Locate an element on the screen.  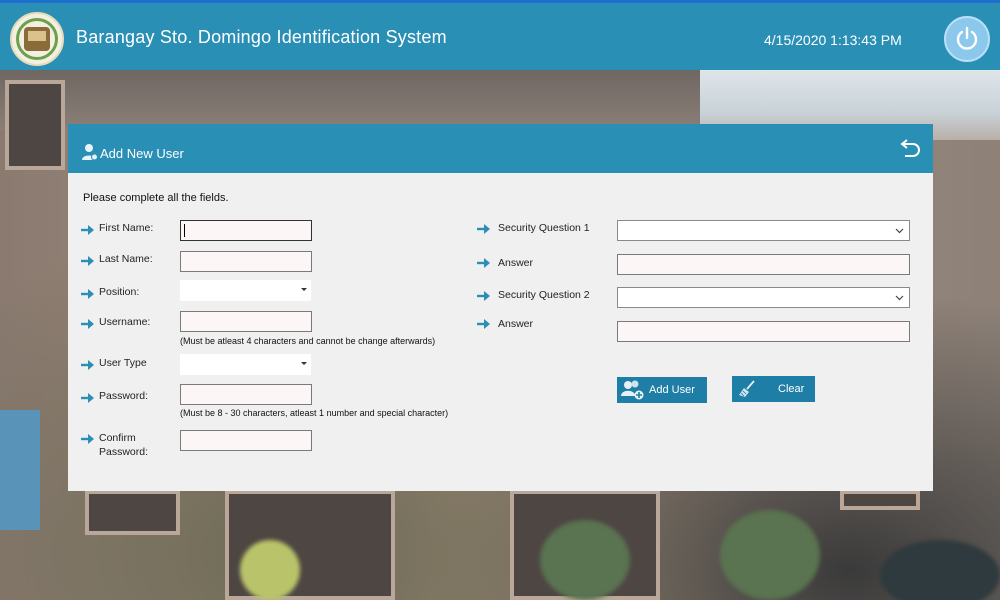
add-user-button: Add User is located at coordinates (662, 390).